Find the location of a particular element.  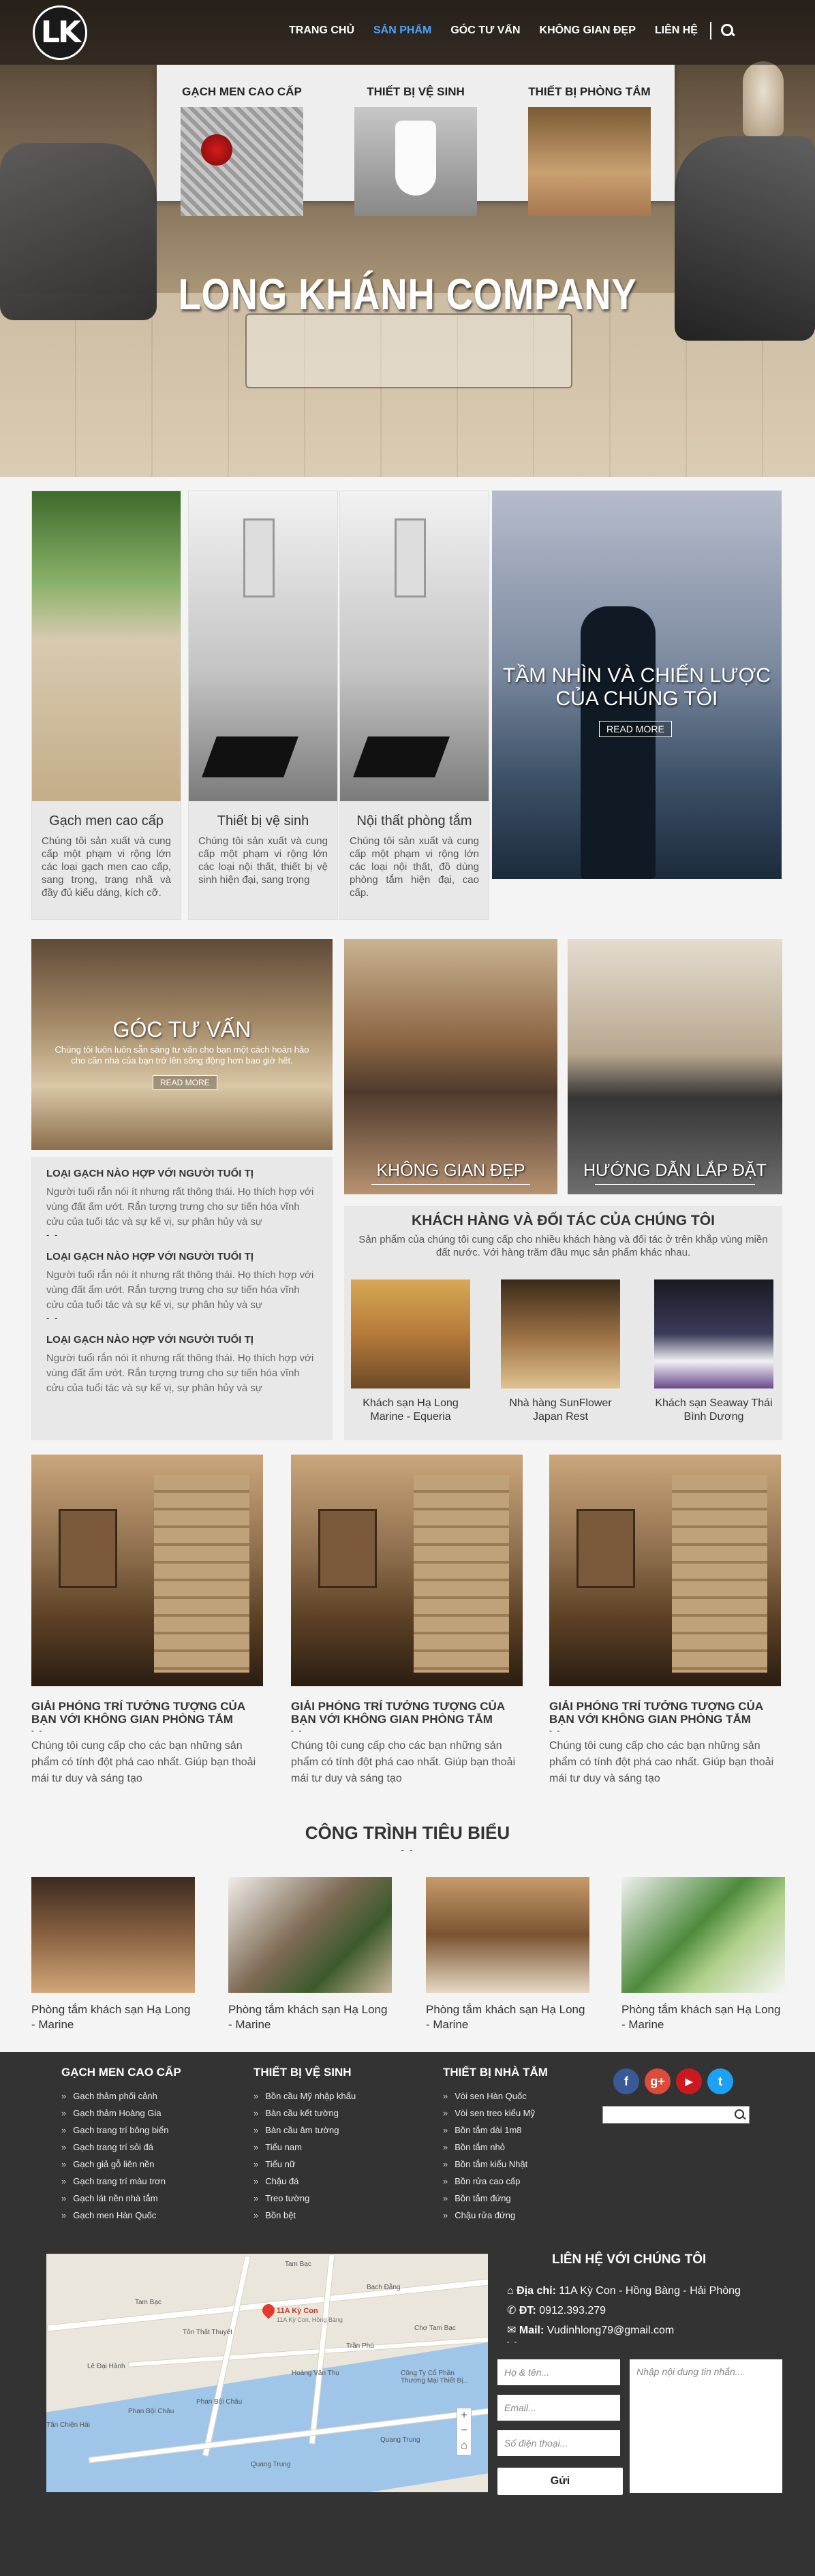

footer-link: Chậu rửa đứng is located at coordinates (495, 2215).